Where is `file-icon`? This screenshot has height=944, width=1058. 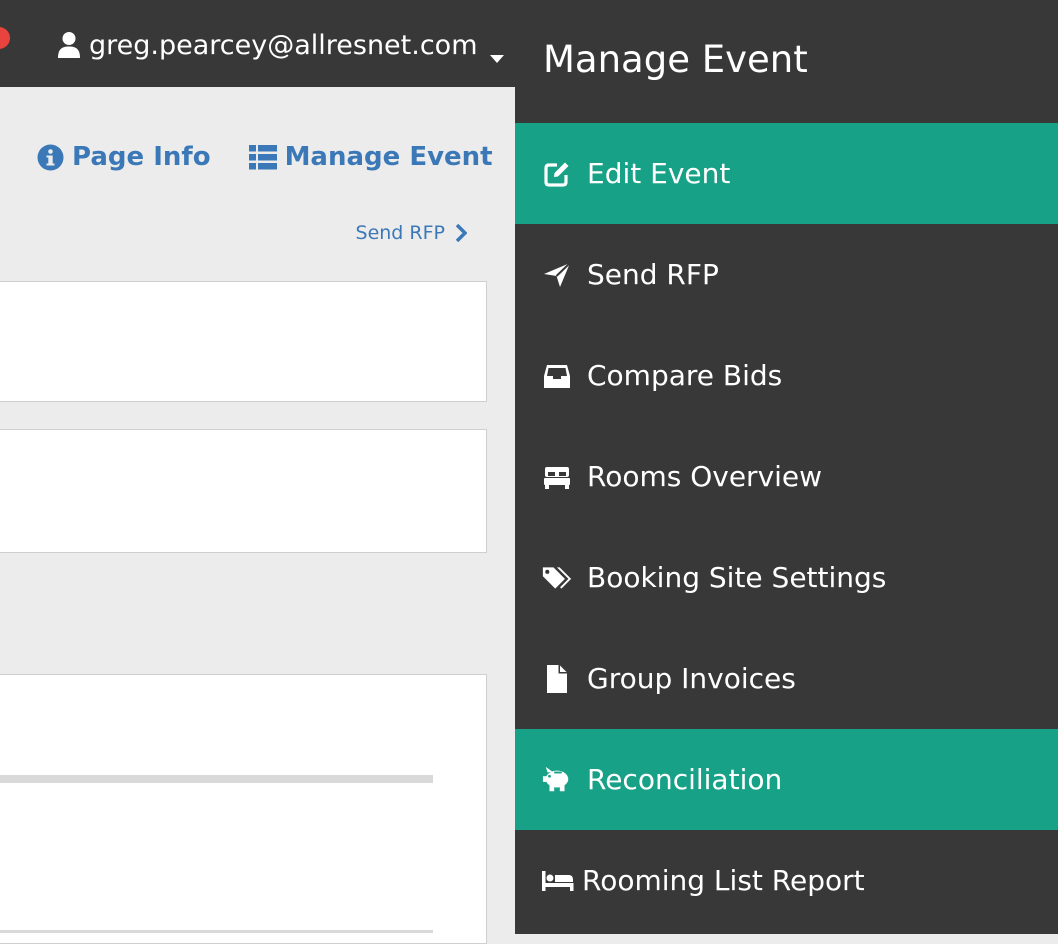 file-icon is located at coordinates (557, 679).